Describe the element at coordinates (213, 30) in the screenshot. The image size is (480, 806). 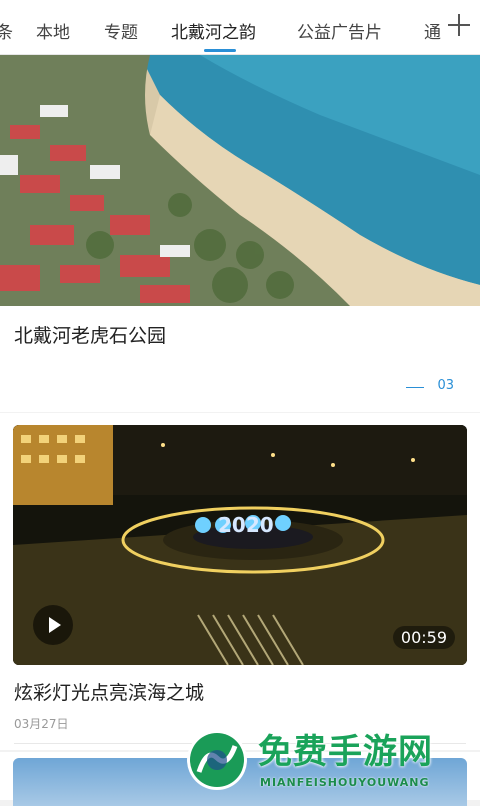
I see `tab-beidaihe: 北戴河之韵` at that location.